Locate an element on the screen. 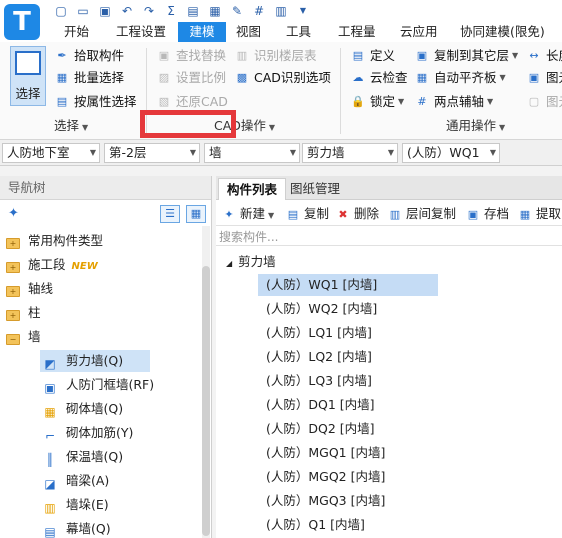  archive-label: 存档 is located at coordinates (497, 213).